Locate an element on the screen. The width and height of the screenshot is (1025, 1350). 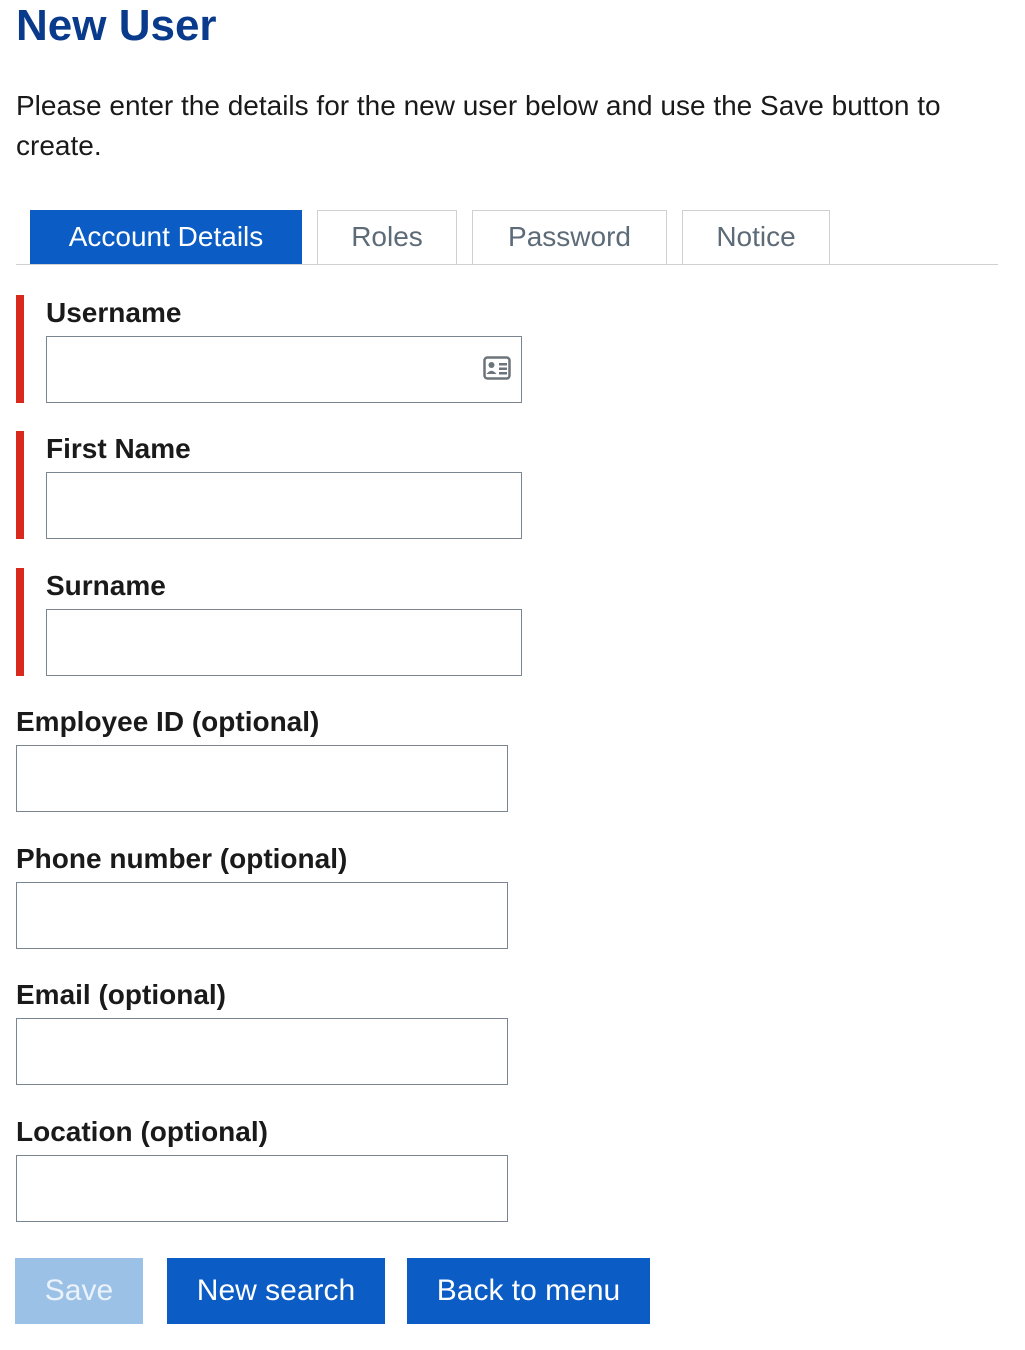
username-label: Username is located at coordinates (114, 312).